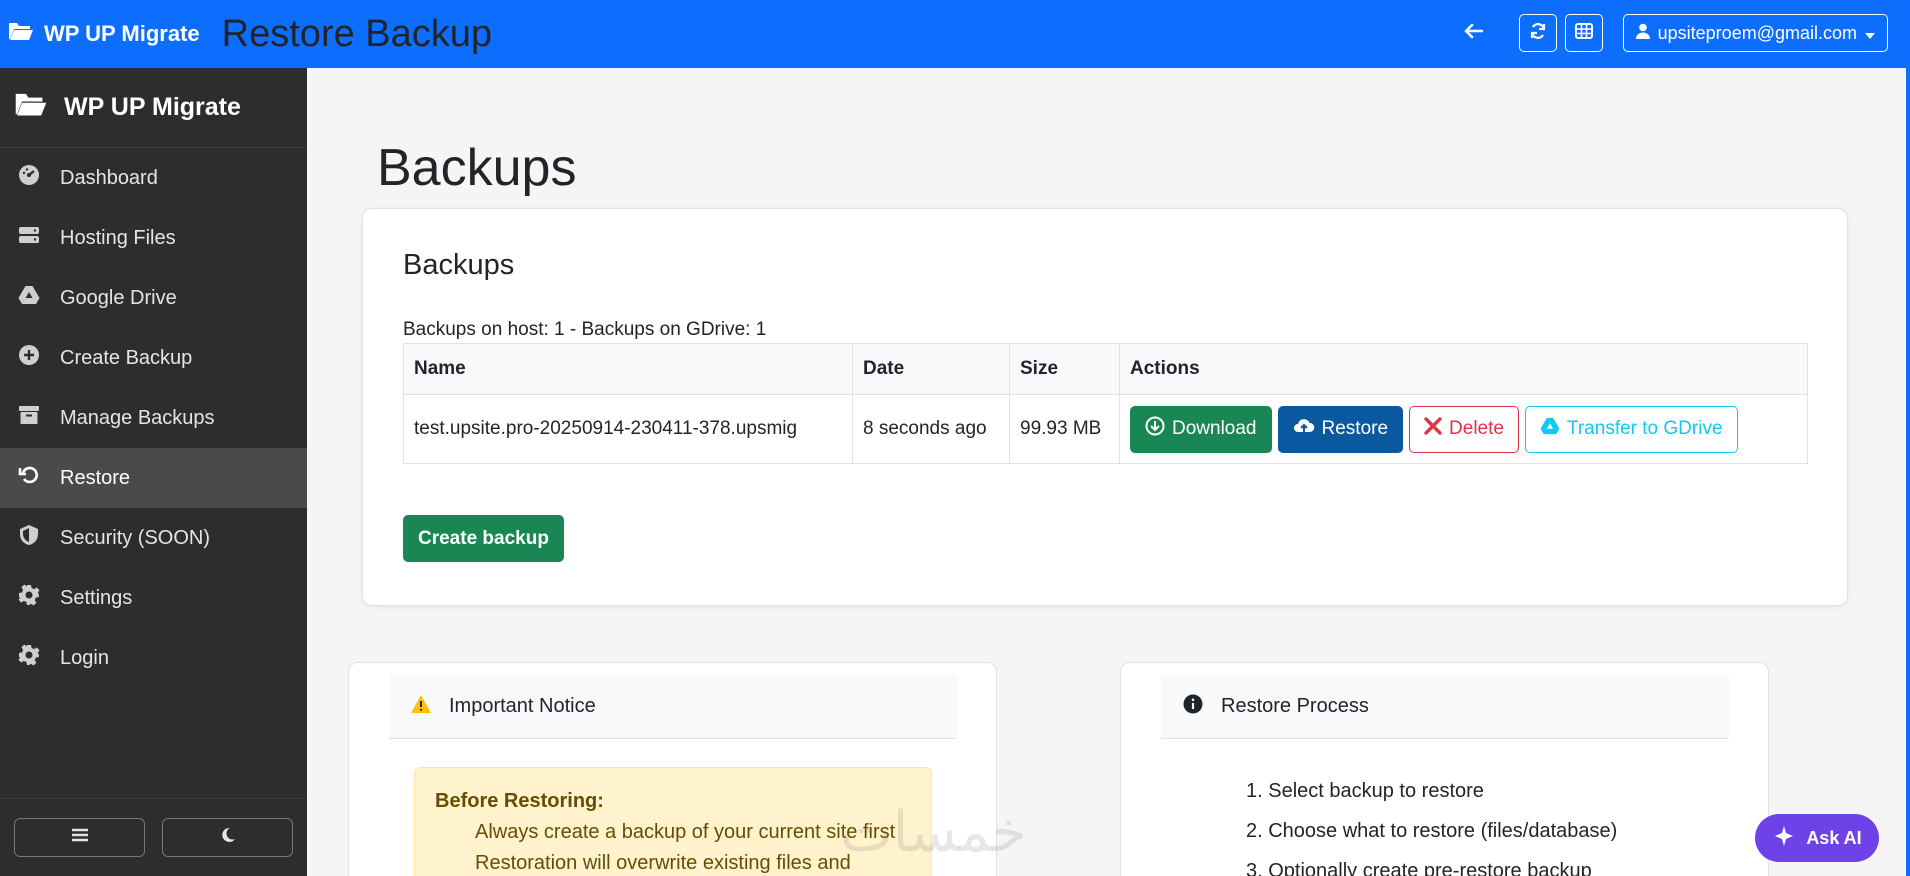 Image resolution: width=1910 pixels, height=876 pixels. I want to click on user-email: upsiteproem@gmail.com, so click(1757, 32).